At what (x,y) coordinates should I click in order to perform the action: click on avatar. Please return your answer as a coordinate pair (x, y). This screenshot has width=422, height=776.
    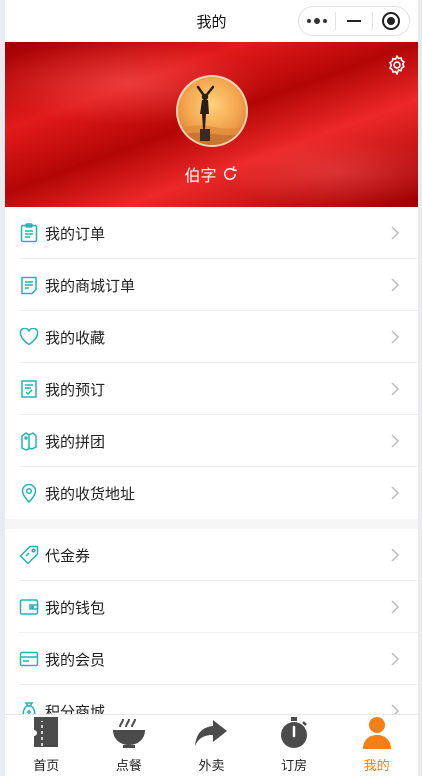
    Looking at the image, I should click on (211, 111).